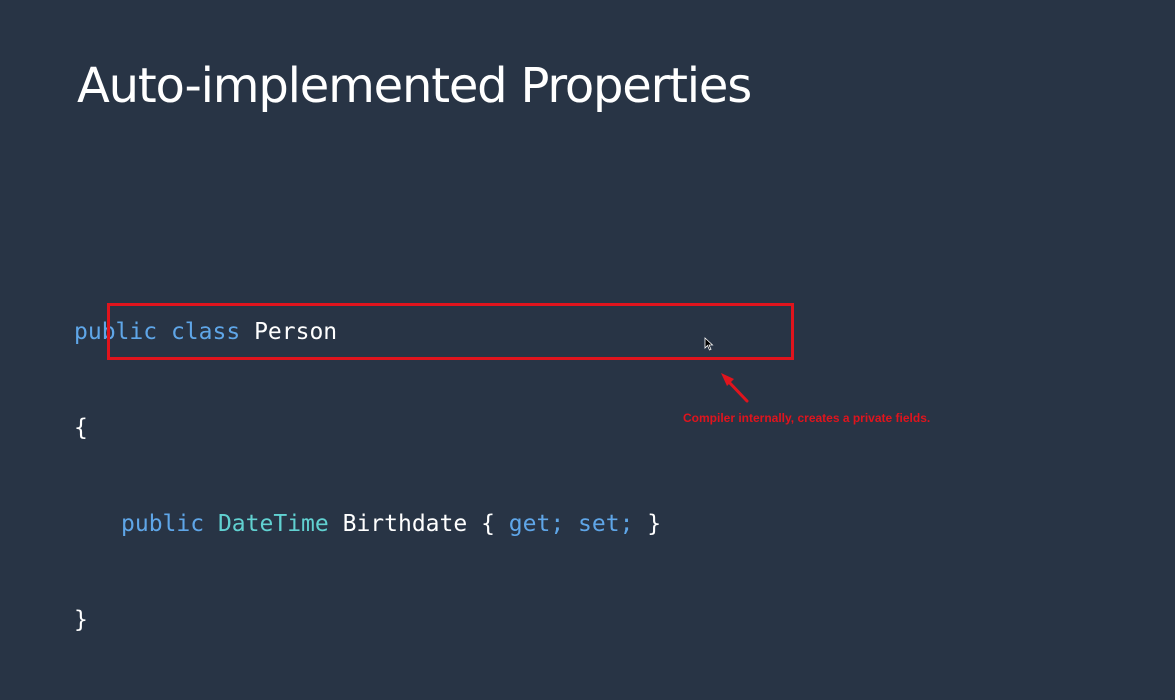  Describe the element at coordinates (163, 524) in the screenshot. I see `code-keyword: public` at that location.